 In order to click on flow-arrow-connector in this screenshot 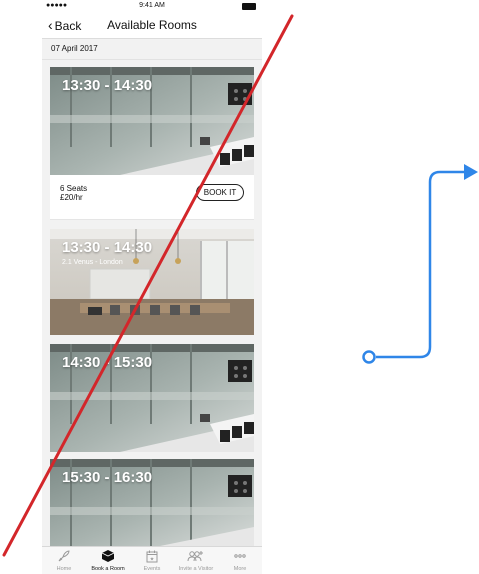, I will do `click(420, 264)`.